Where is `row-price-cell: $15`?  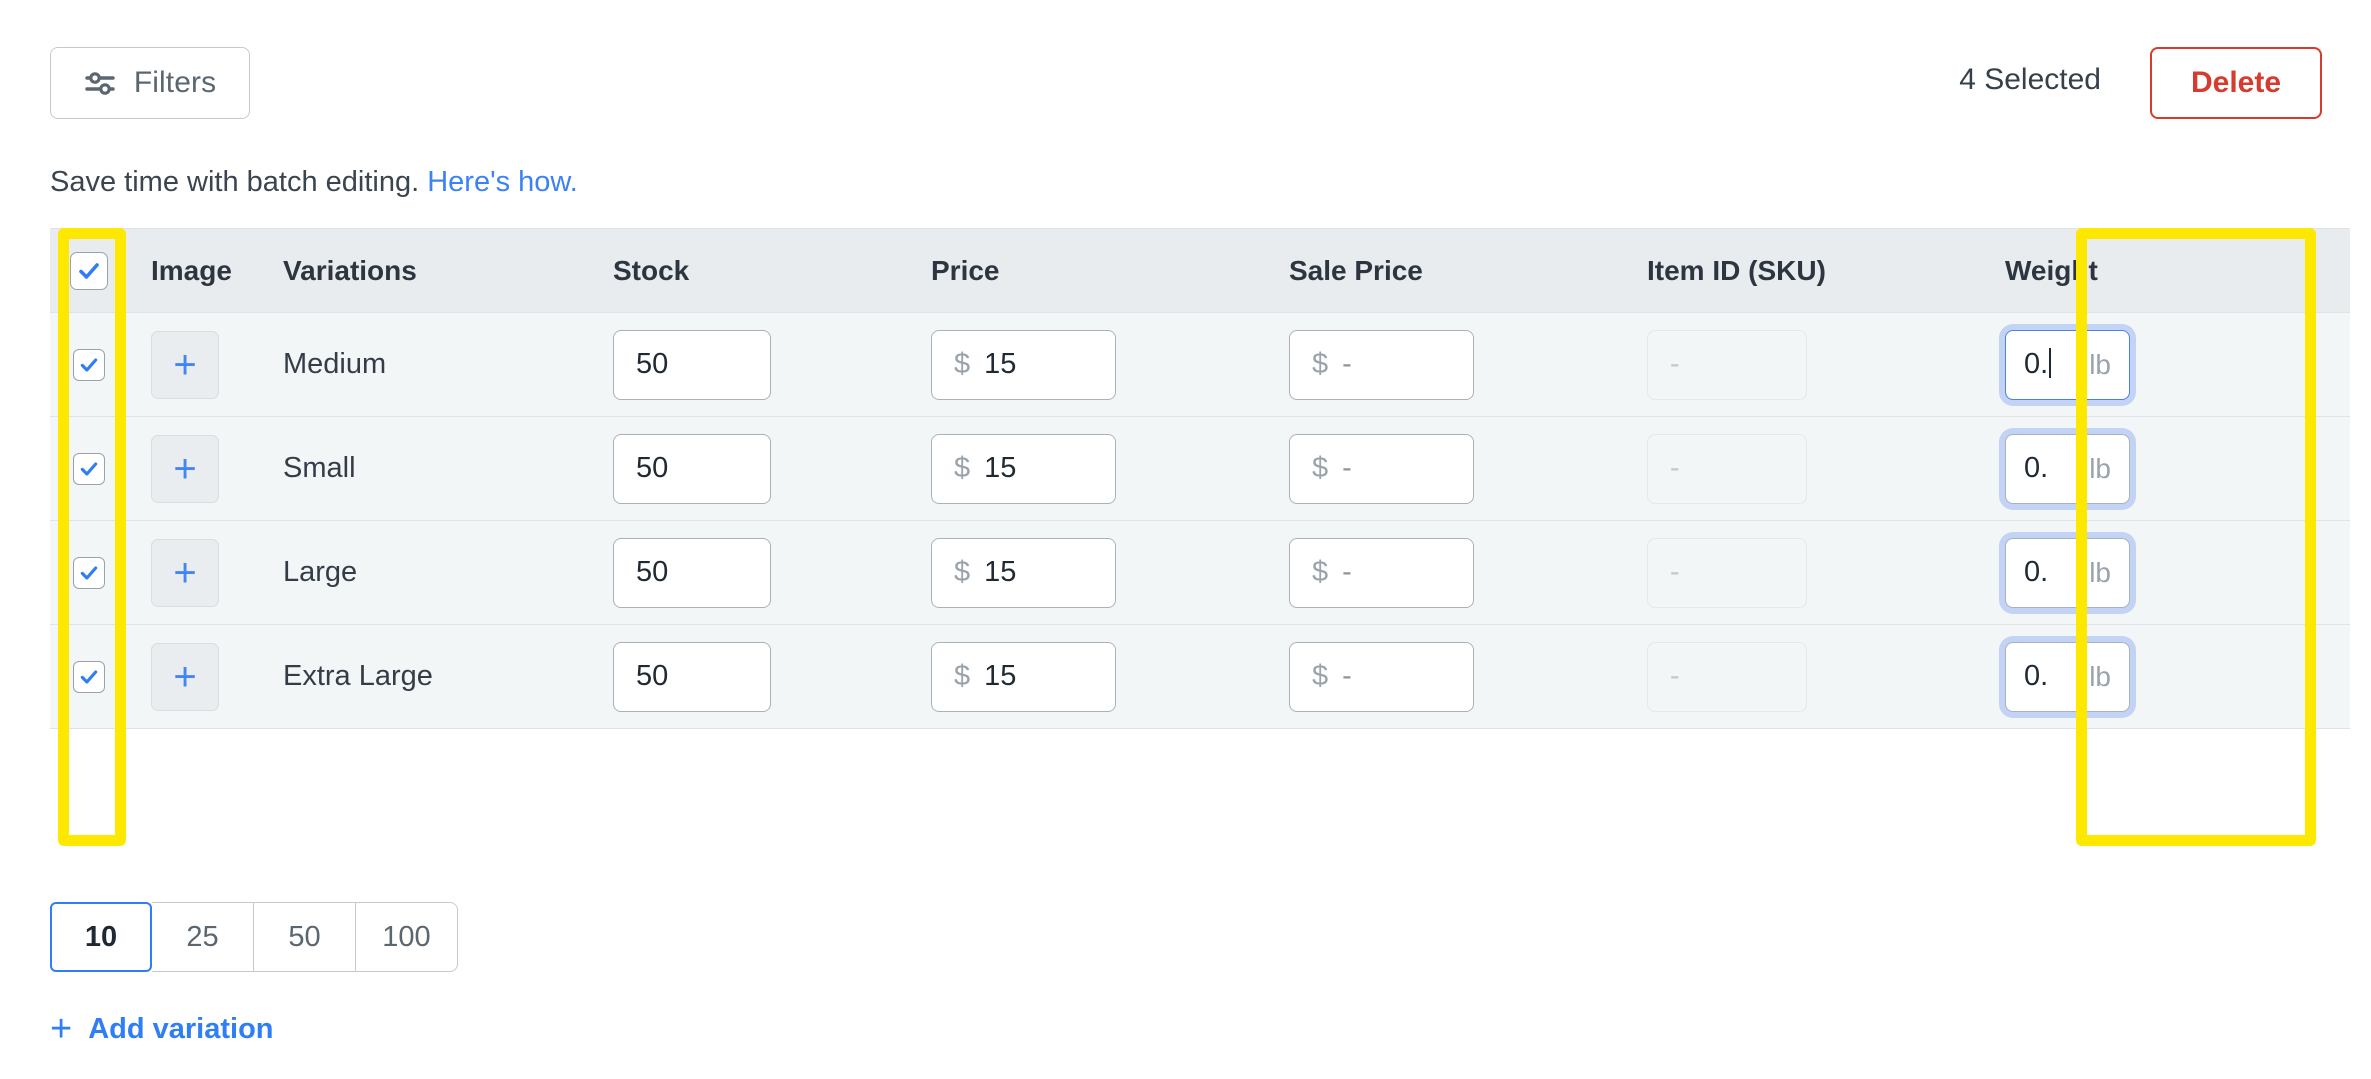 row-price-cell: $15 is located at coordinates (1110, 468).